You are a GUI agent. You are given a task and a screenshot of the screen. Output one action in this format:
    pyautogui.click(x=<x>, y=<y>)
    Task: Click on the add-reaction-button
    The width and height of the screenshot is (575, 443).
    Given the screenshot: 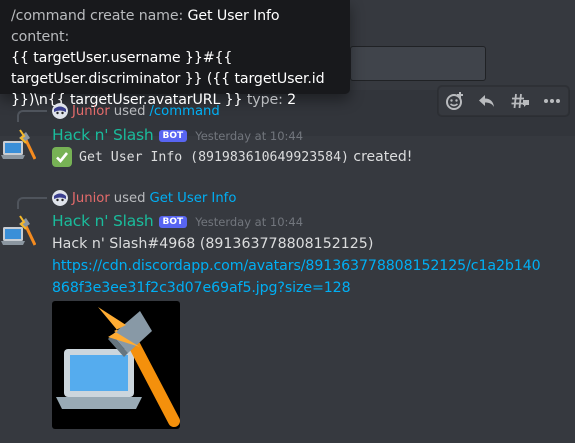 What is the action you would take?
    pyautogui.click(x=455, y=101)
    